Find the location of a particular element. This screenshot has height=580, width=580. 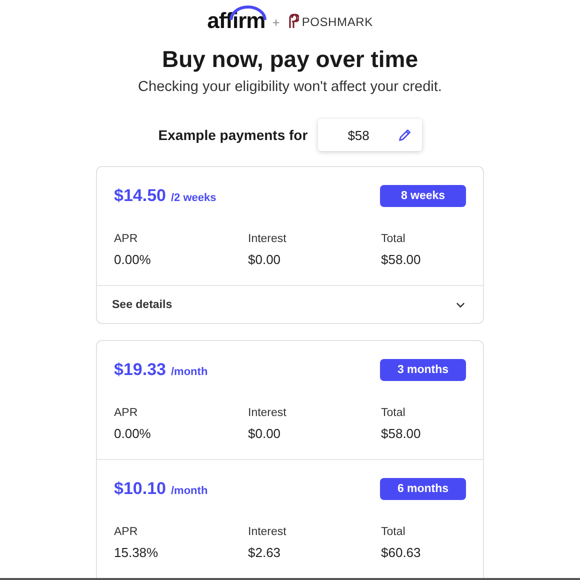

payment-amount: $19.33 is located at coordinates (140, 370).